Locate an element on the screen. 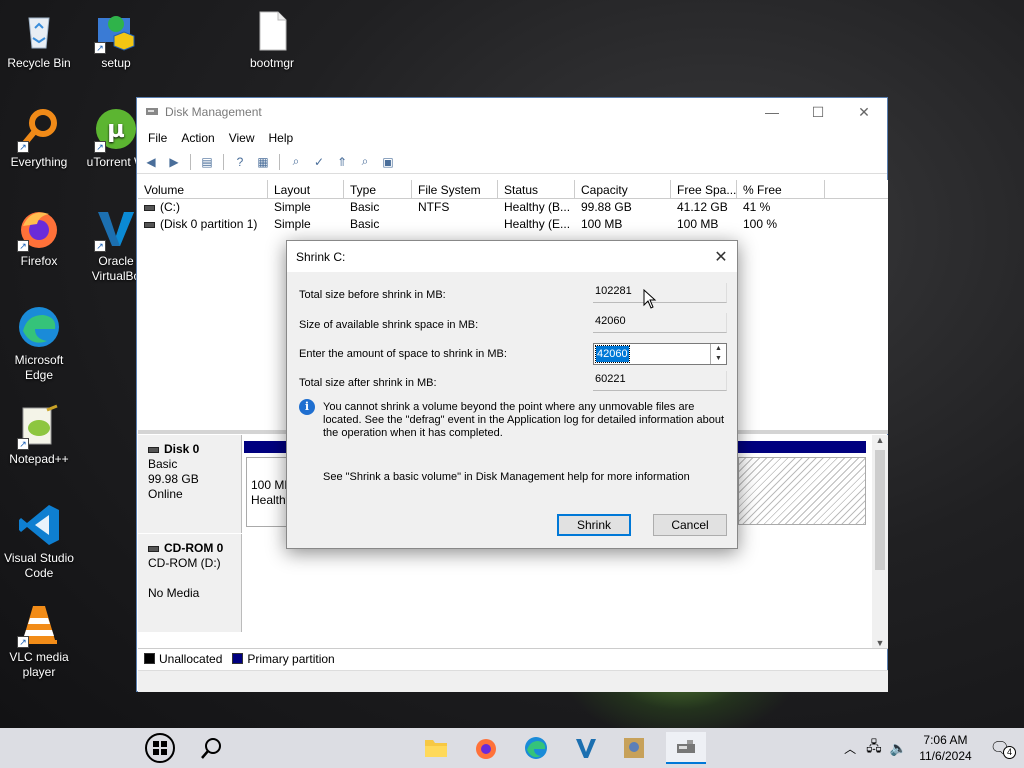  help-icon: ? is located at coordinates (240, 162).